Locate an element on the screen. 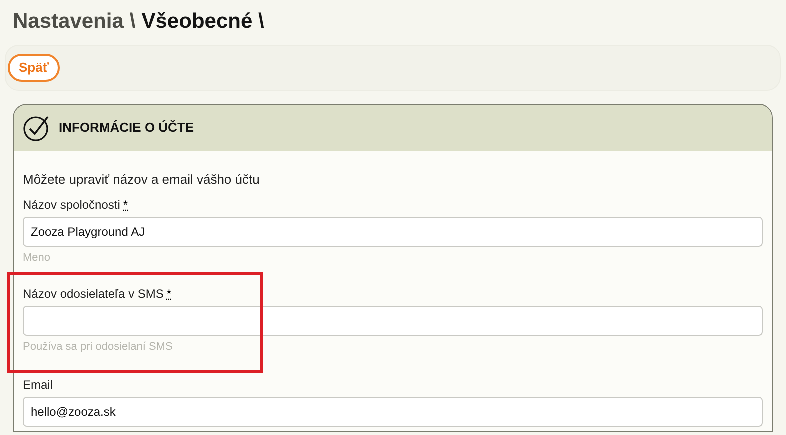  input-field: Zooza Playground AJ is located at coordinates (393, 232).